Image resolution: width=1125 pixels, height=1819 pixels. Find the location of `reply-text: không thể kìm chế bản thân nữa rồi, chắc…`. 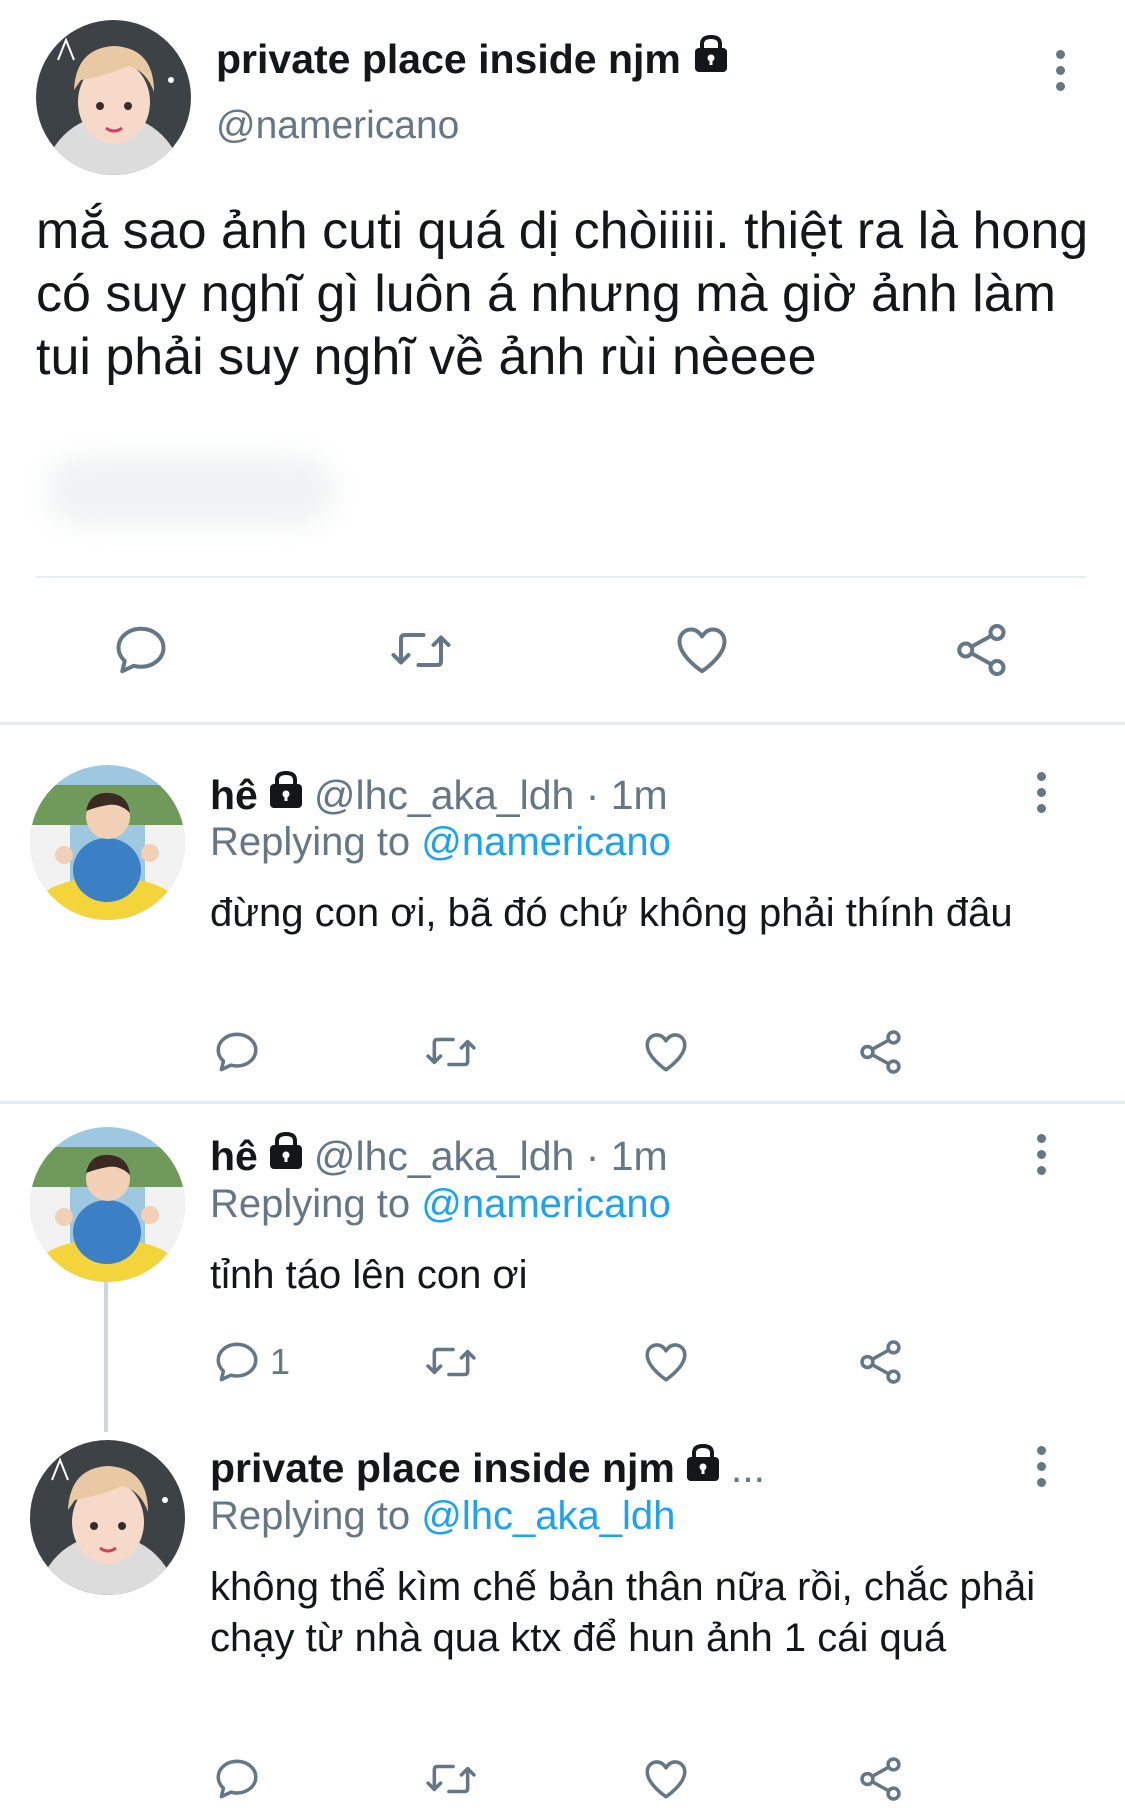

reply-text: không thể kìm chế bản thân nữa rồi, chắc… is located at coordinates (623, 1612).